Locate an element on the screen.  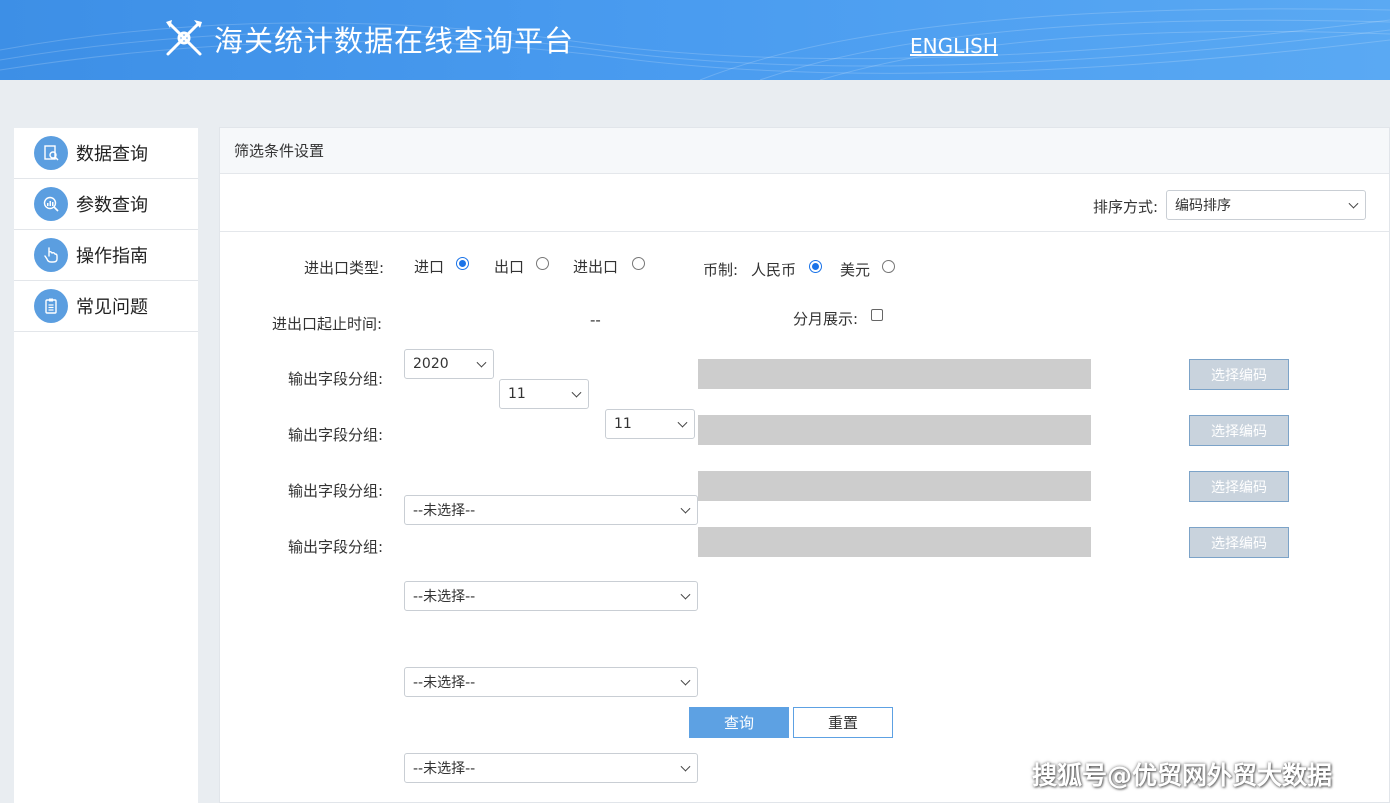
sidebar-item-faq: 常见问题 is located at coordinates (106, 306).